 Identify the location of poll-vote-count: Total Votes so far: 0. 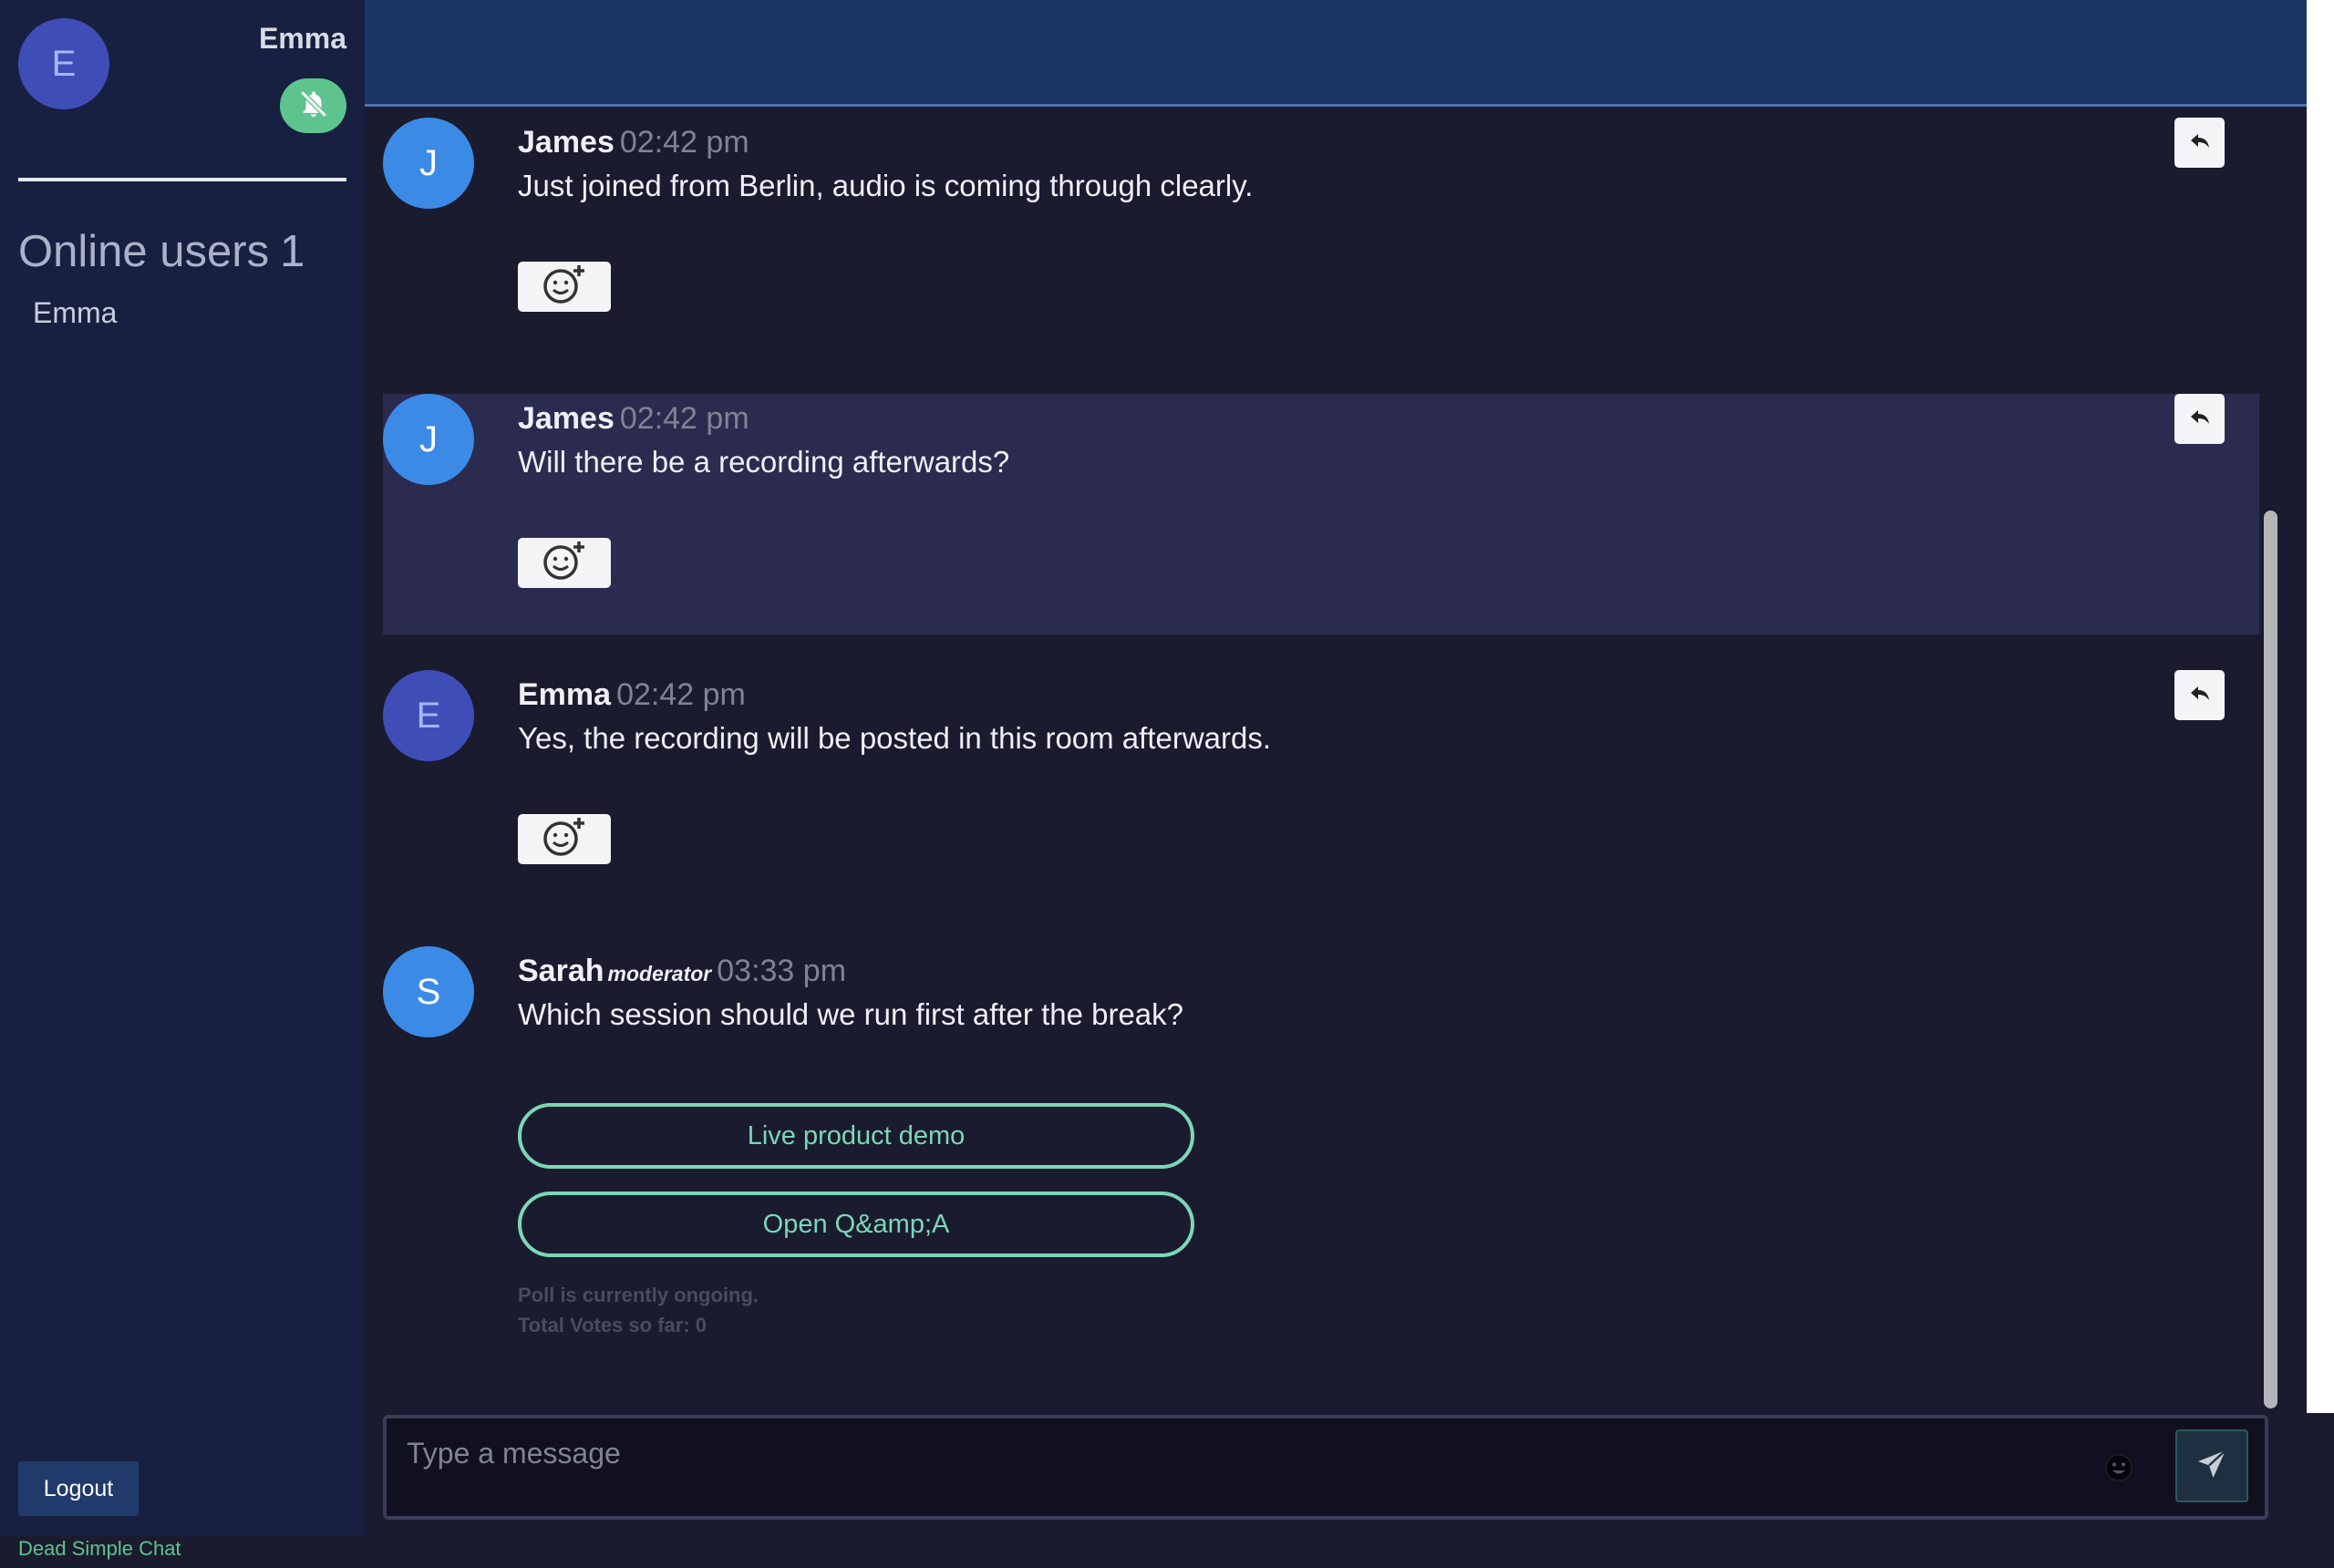
(612, 1325).